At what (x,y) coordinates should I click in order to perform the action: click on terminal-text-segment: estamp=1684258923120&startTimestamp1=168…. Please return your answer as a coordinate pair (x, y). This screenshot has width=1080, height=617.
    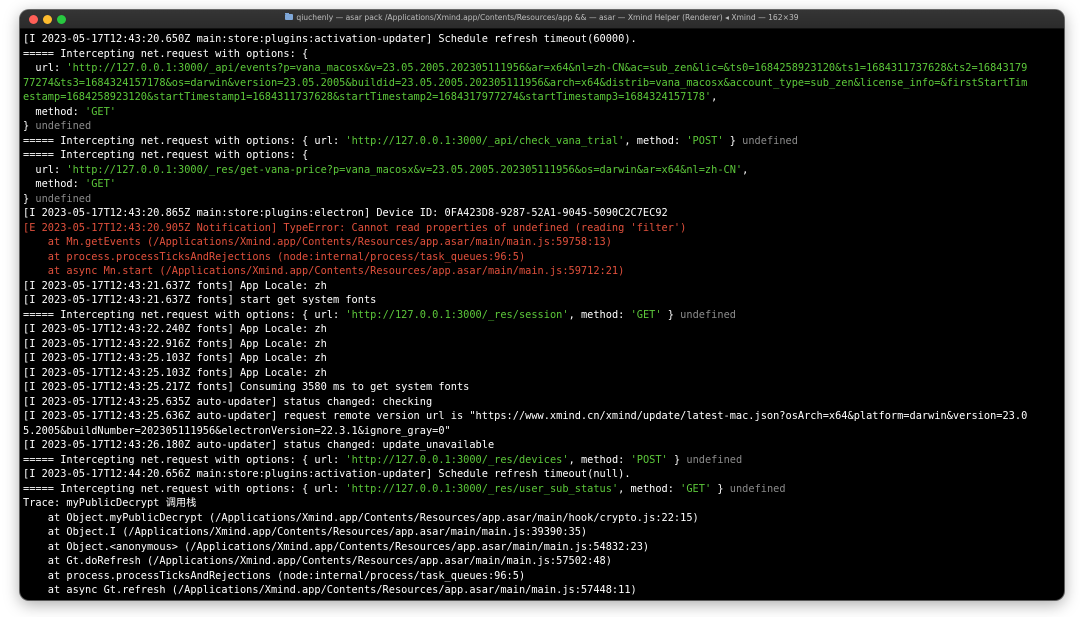
    Looking at the image, I should click on (367, 97).